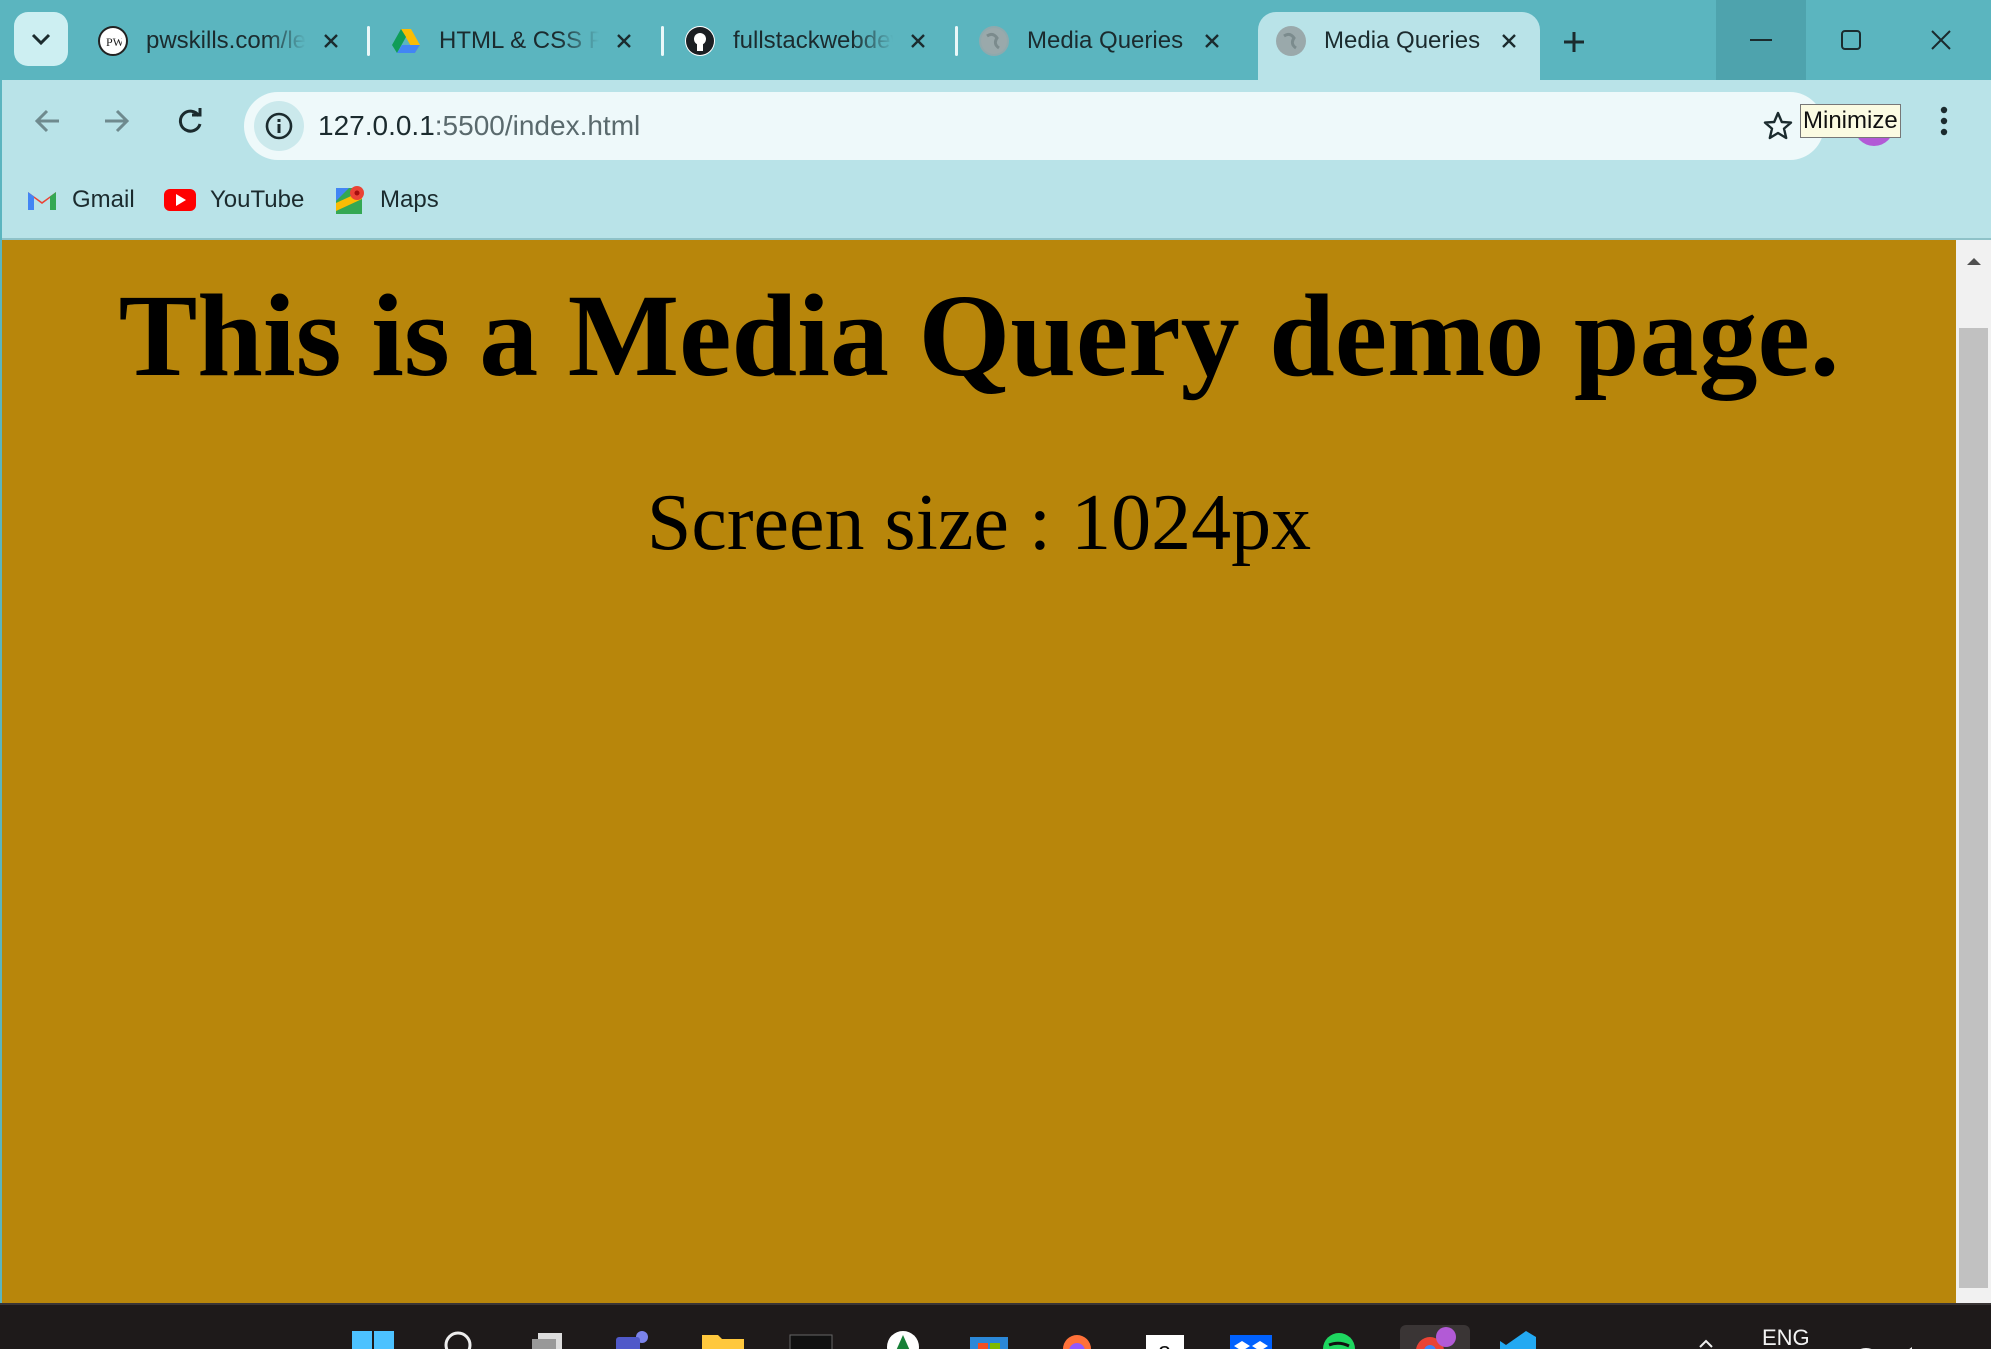  What do you see at coordinates (1517, 1337) in the screenshot?
I see `vscode-icon` at bounding box center [1517, 1337].